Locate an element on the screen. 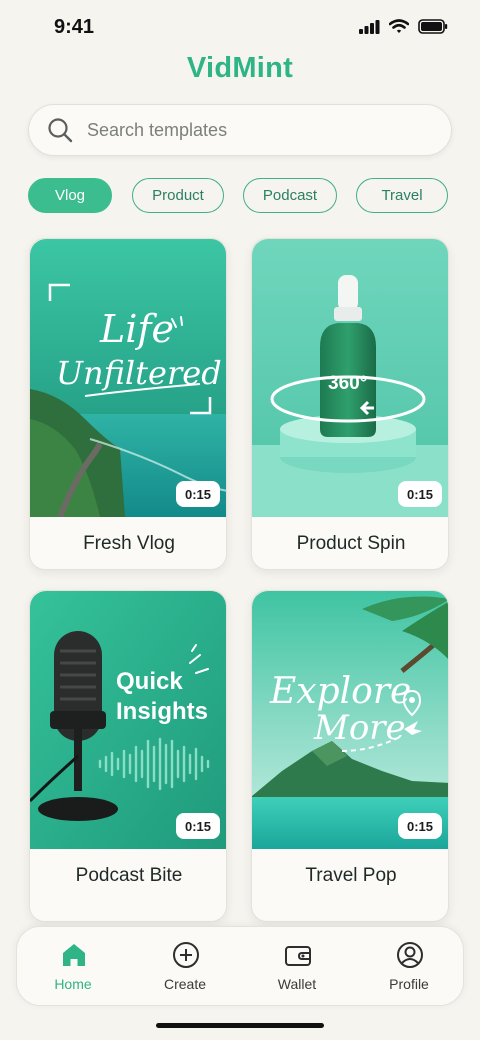 This screenshot has height=1040, width=480. overlay-text-360: 360° is located at coordinates (347, 383).